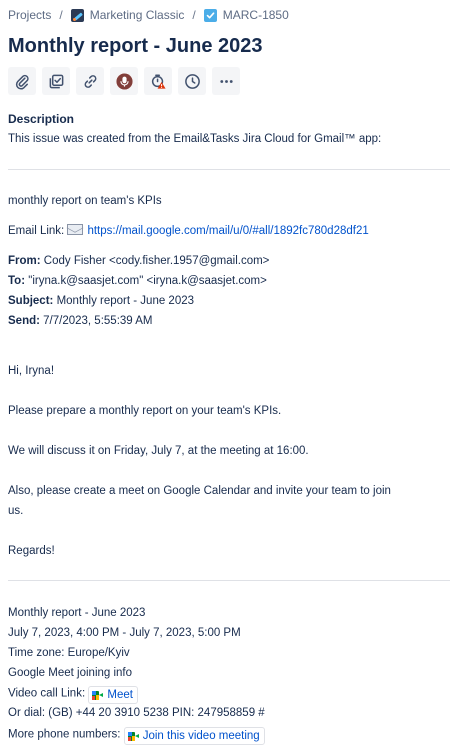 The width and height of the screenshot is (450, 753). I want to click on attach-button, so click(22, 81).